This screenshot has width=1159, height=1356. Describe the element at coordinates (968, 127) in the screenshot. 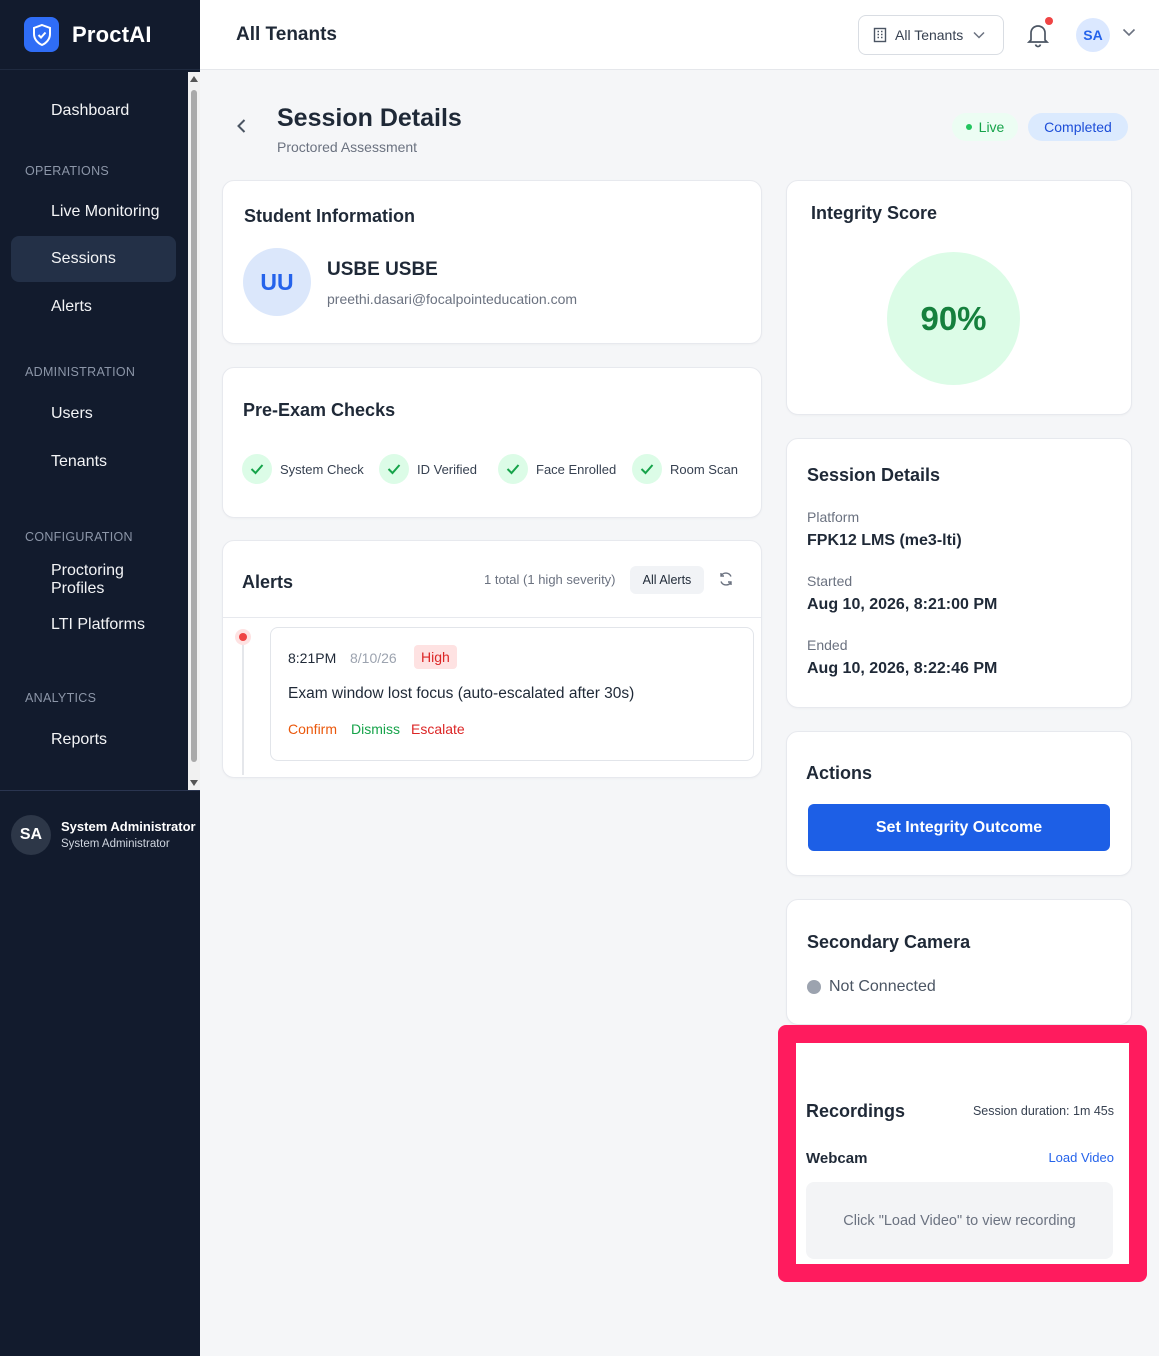

I see `live-dot-icon` at that location.